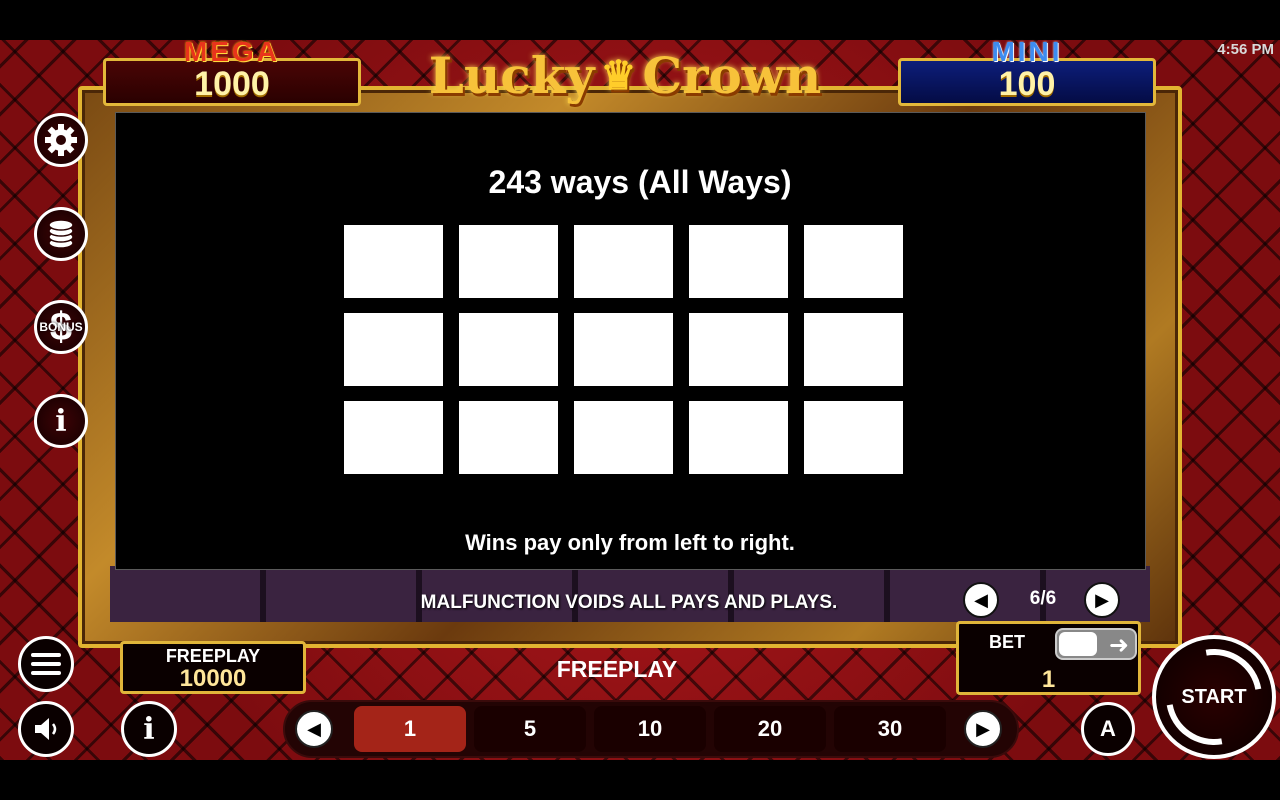  Describe the element at coordinates (232, 84) in the screenshot. I see `mega-jackpot-value: 1000` at that location.